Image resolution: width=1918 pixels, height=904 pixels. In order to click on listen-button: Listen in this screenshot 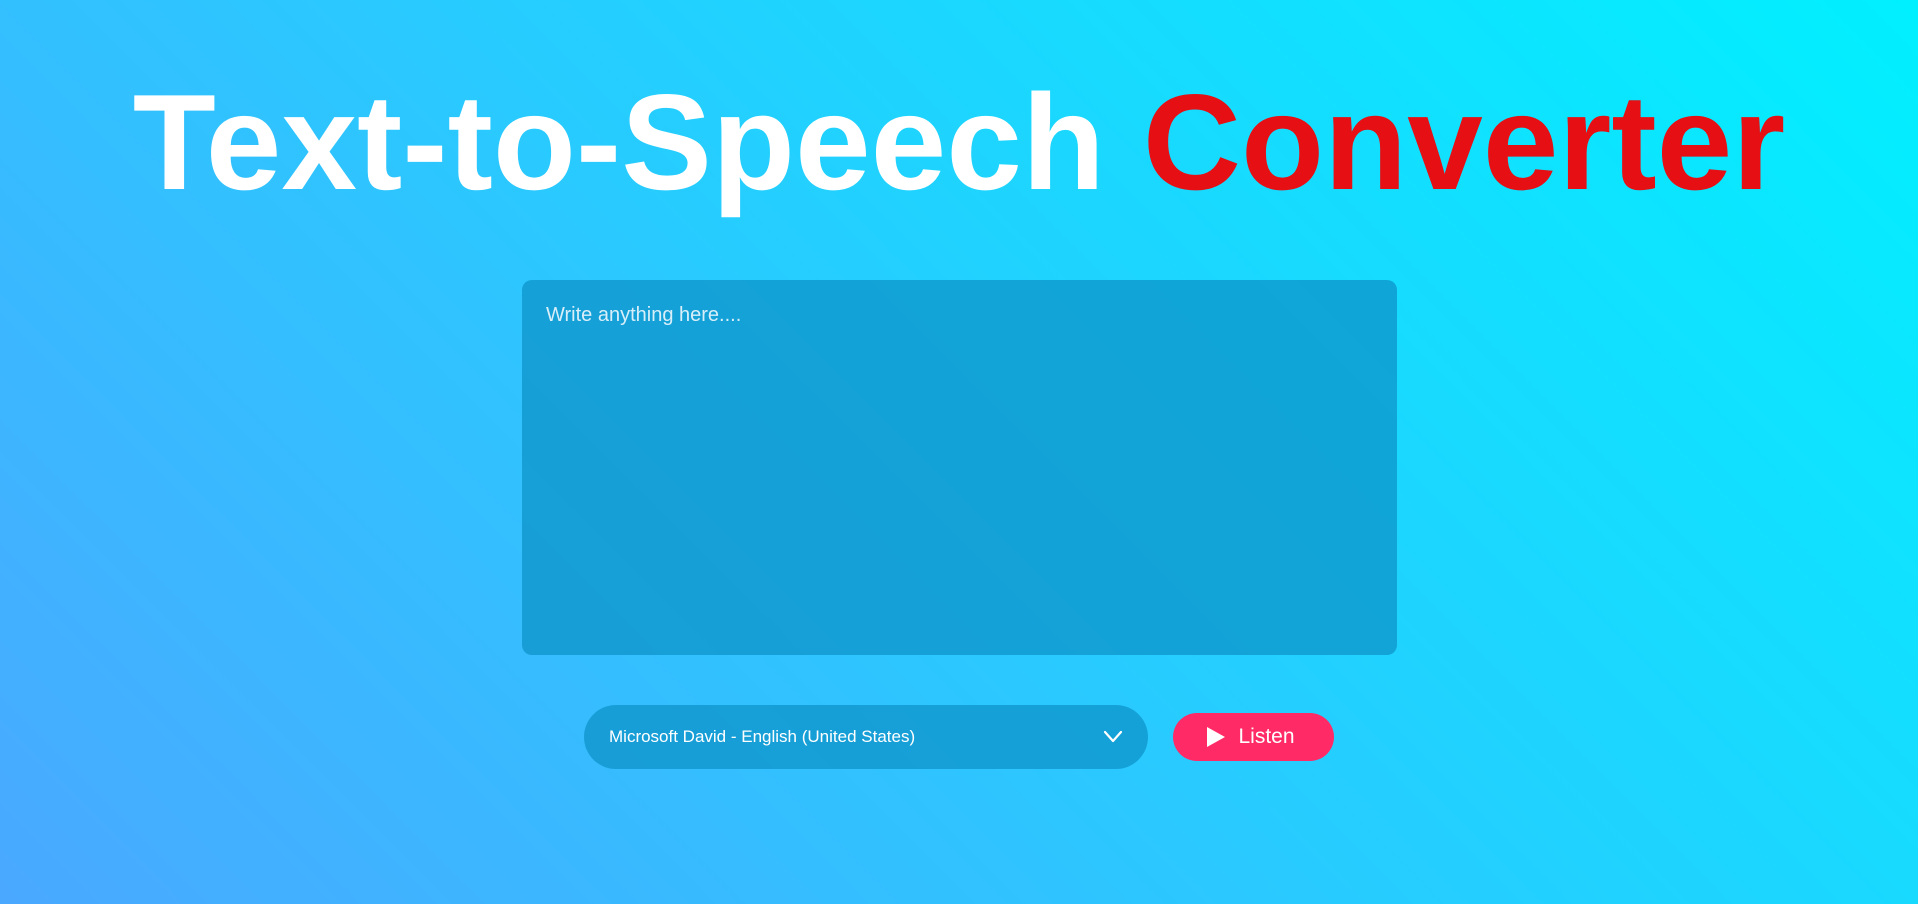, I will do `click(1253, 737)`.